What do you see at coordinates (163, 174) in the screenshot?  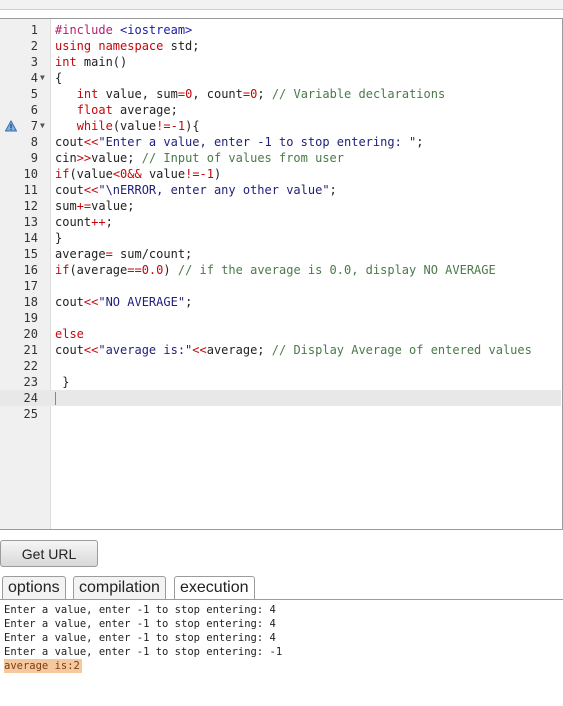 I see `code-token: value` at bounding box center [163, 174].